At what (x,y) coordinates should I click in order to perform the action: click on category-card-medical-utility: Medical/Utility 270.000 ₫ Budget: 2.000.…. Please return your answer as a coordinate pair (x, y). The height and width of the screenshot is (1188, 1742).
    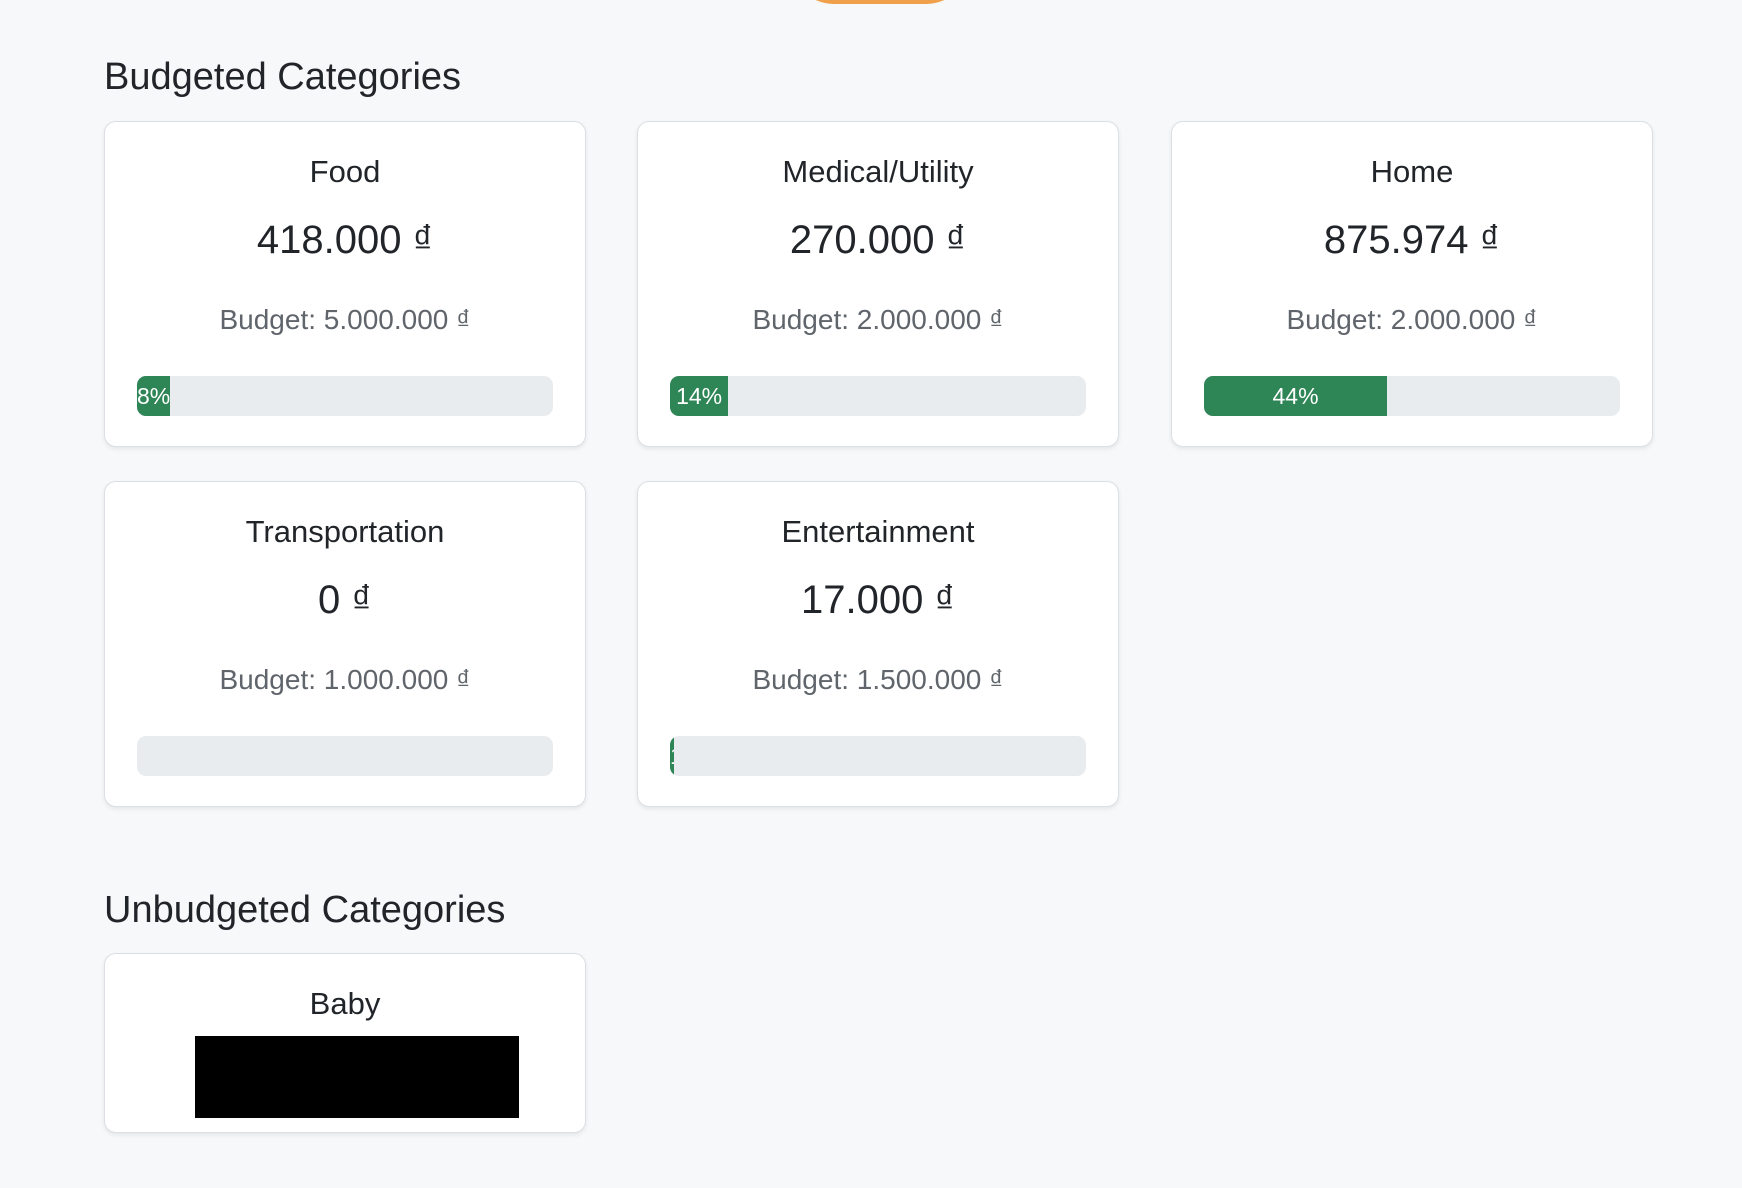
    Looking at the image, I should click on (878, 284).